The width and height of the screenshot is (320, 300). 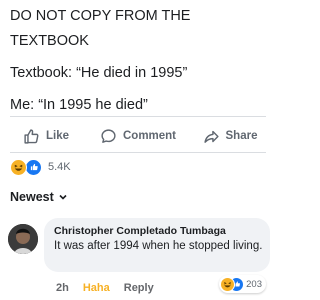 What do you see at coordinates (108, 135) in the screenshot?
I see `comment-bubble-icon` at bounding box center [108, 135].